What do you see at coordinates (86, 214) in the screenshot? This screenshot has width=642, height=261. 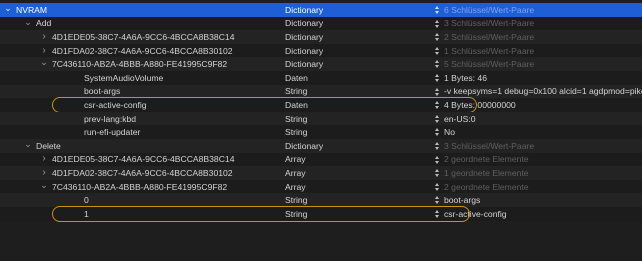 I see `row-key: 1` at bounding box center [86, 214].